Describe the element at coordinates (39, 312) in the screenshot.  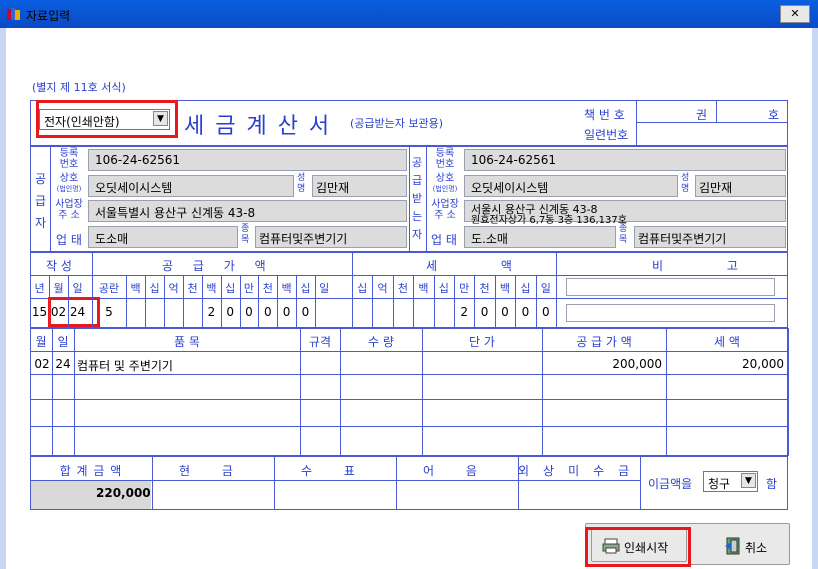
I see `date-value: 15` at that location.